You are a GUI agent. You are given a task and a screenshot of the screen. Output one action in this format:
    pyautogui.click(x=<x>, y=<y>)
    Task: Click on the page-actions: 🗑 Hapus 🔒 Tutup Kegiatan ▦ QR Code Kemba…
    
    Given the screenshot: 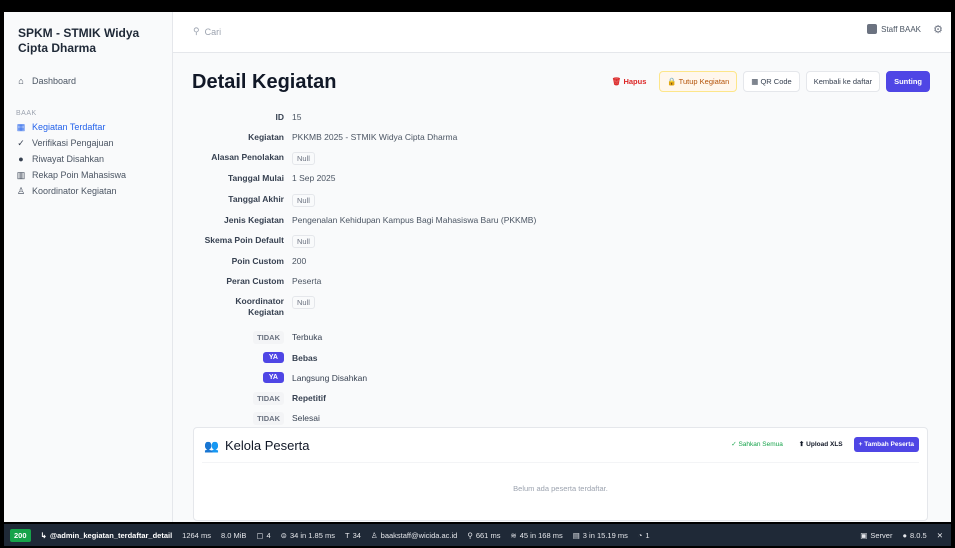 What is the action you would take?
    pyautogui.click(x=767, y=81)
    